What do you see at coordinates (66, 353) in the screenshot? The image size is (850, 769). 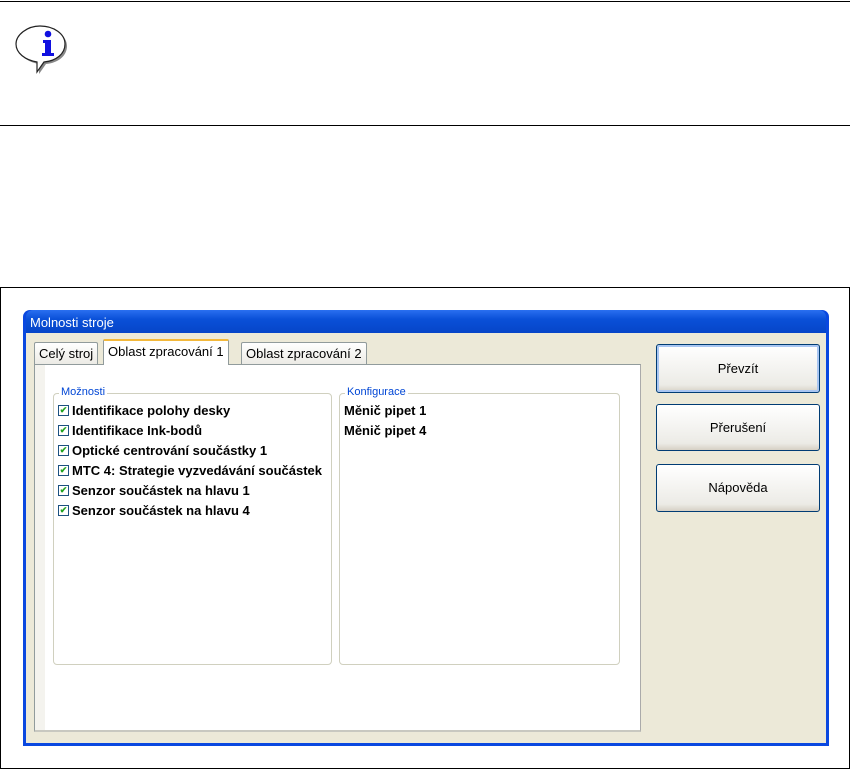 I see `tab-whole-machine: Celý stroj` at bounding box center [66, 353].